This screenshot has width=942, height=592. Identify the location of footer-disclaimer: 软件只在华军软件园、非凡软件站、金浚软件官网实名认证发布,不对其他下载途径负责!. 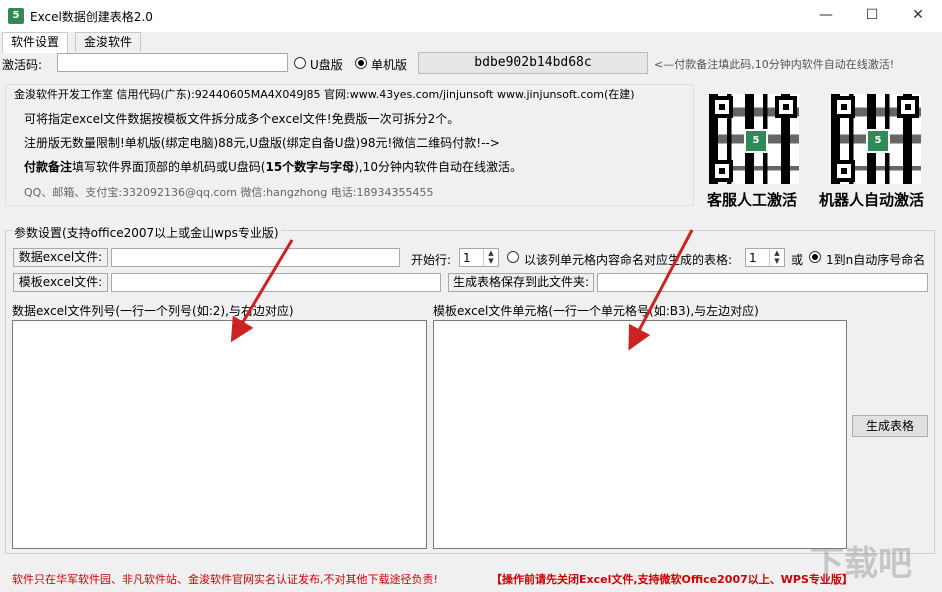
(225, 579).